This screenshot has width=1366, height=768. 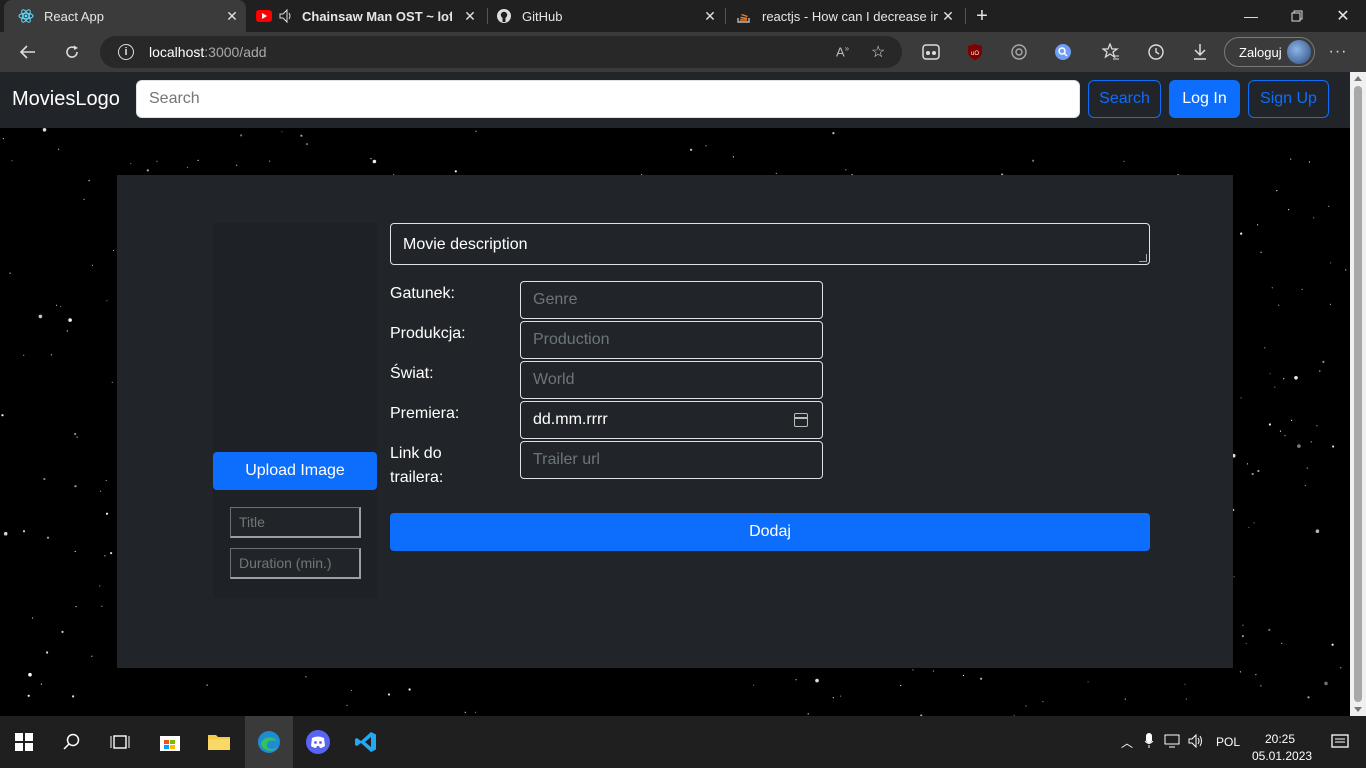 I want to click on avatar, so click(x=1299, y=52).